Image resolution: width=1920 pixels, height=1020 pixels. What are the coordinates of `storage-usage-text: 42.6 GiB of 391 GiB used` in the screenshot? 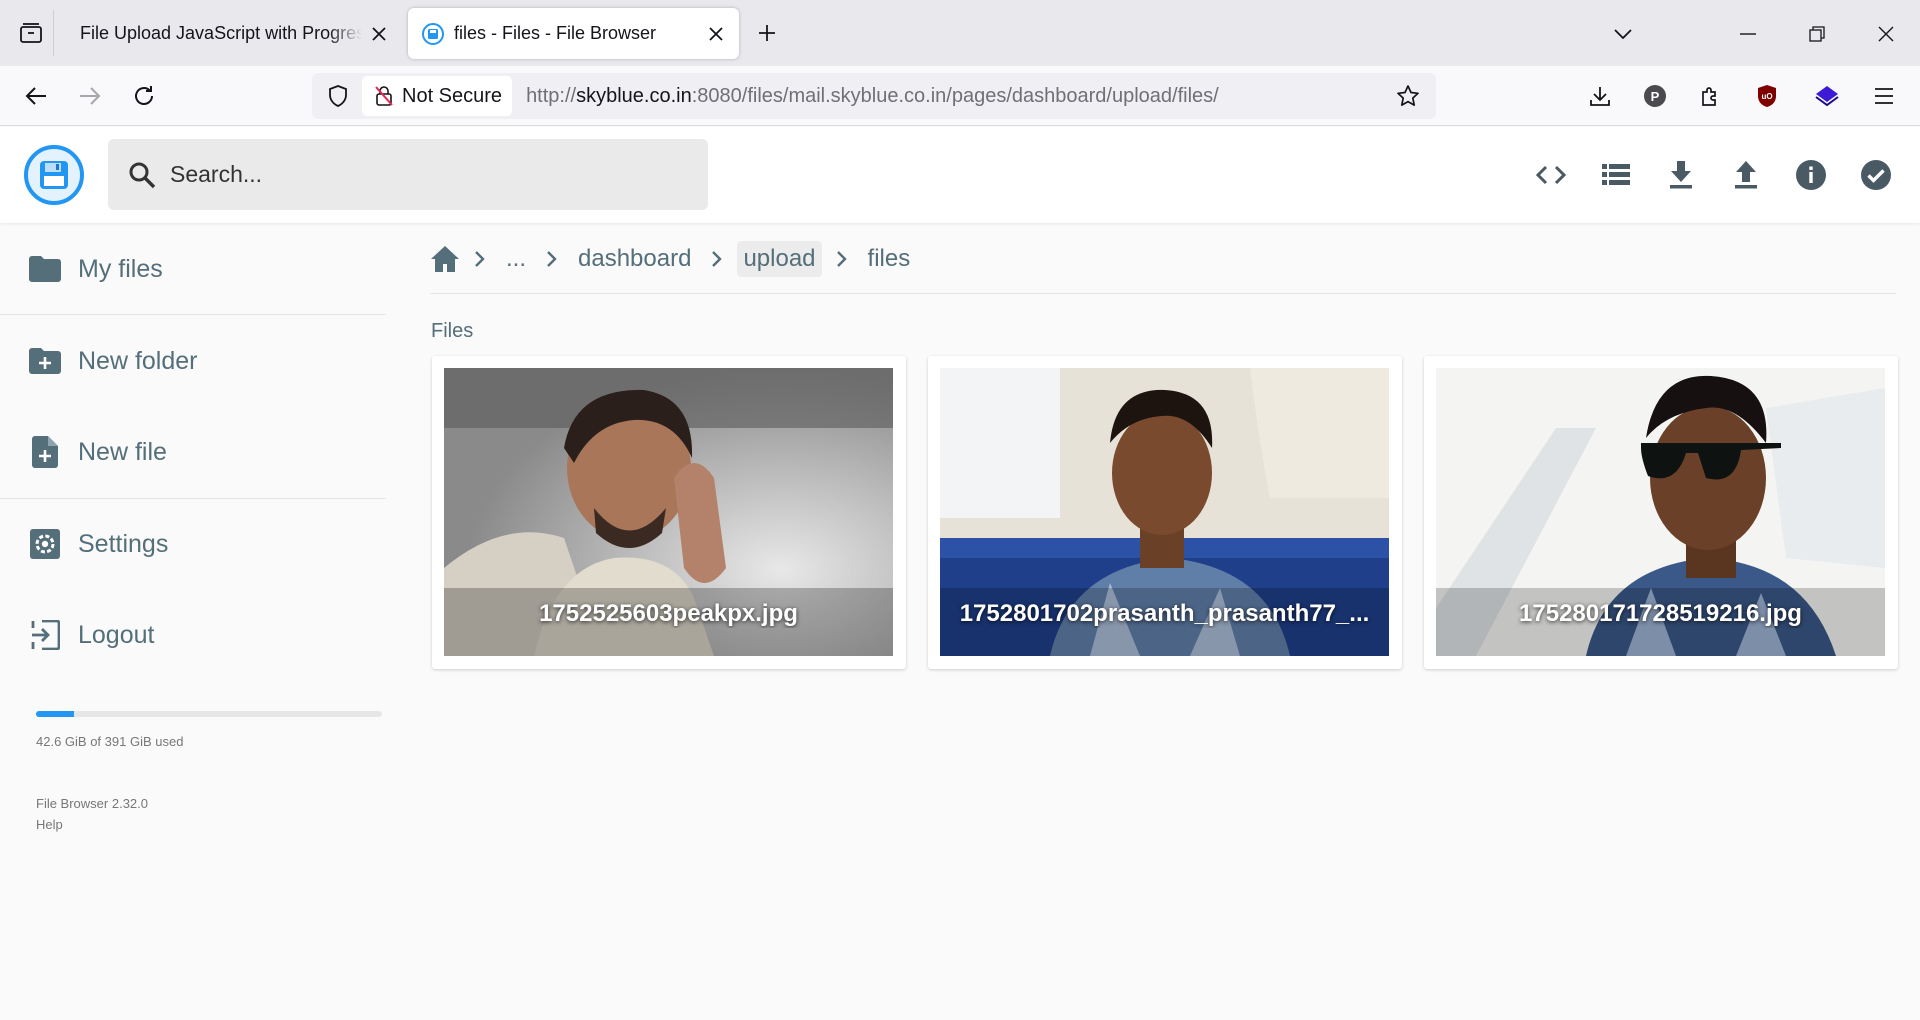 It's located at (110, 741).